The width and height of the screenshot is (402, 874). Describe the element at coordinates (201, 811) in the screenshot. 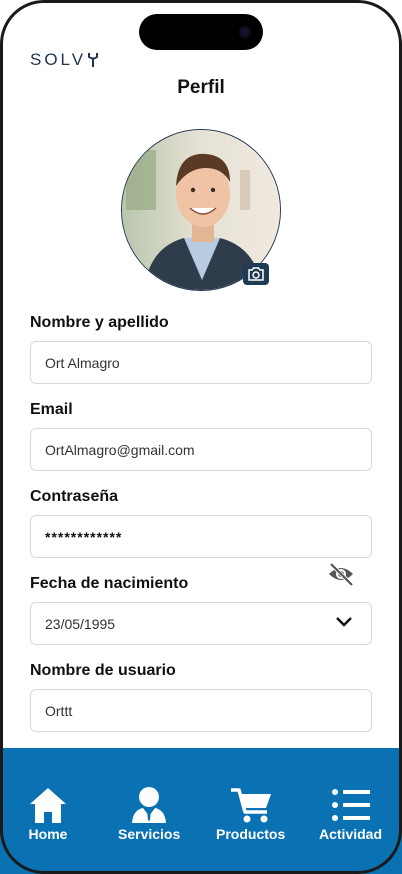

I see `bottom-nav: Home Servicios Productos Actividad` at that location.